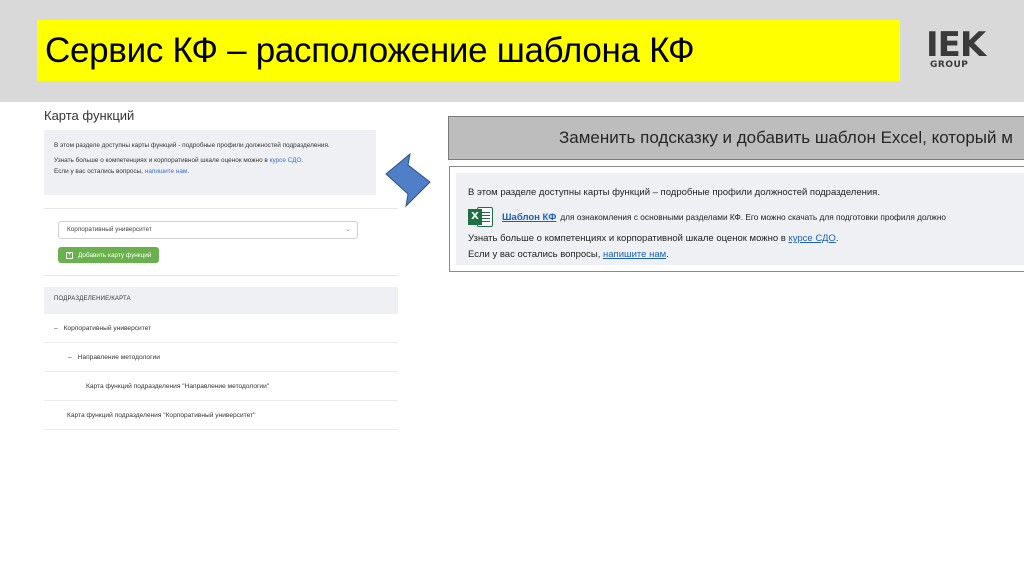  I want to click on department-select-value: Корпоративный университет, so click(109, 229).